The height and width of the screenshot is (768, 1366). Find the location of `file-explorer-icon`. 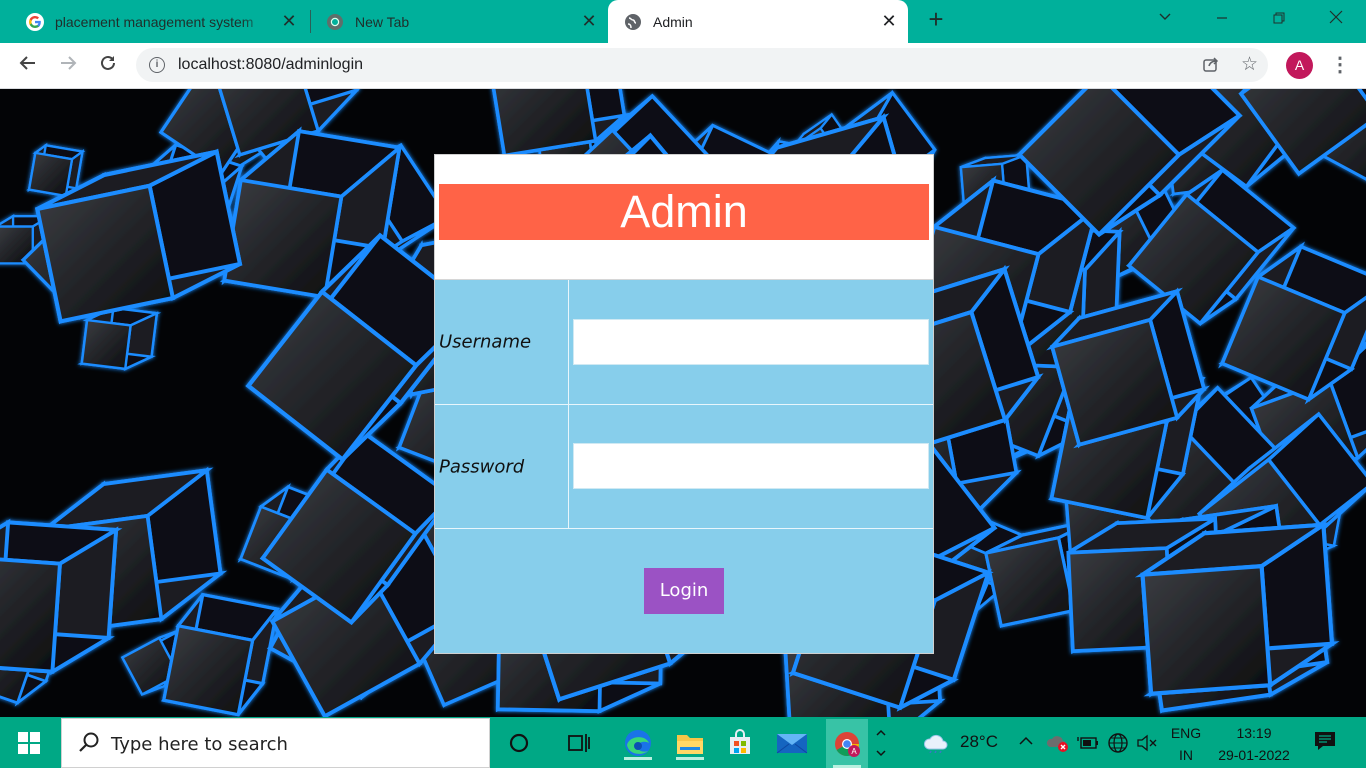

file-explorer-icon is located at coordinates (690, 743).